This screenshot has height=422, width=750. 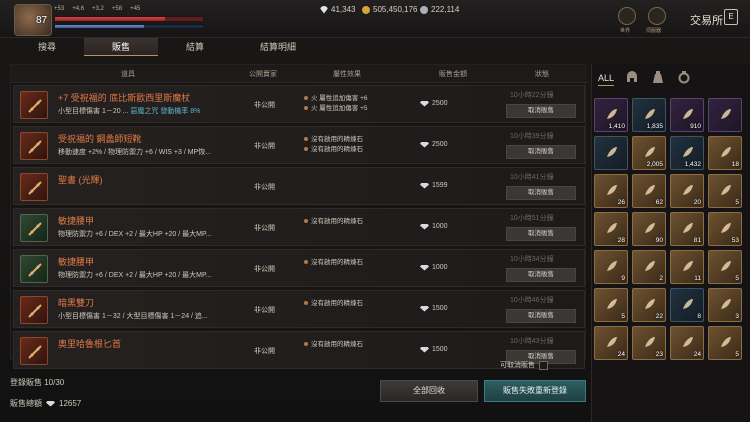 I want to click on inventory-slot: 1,410, so click(x=611, y=115).